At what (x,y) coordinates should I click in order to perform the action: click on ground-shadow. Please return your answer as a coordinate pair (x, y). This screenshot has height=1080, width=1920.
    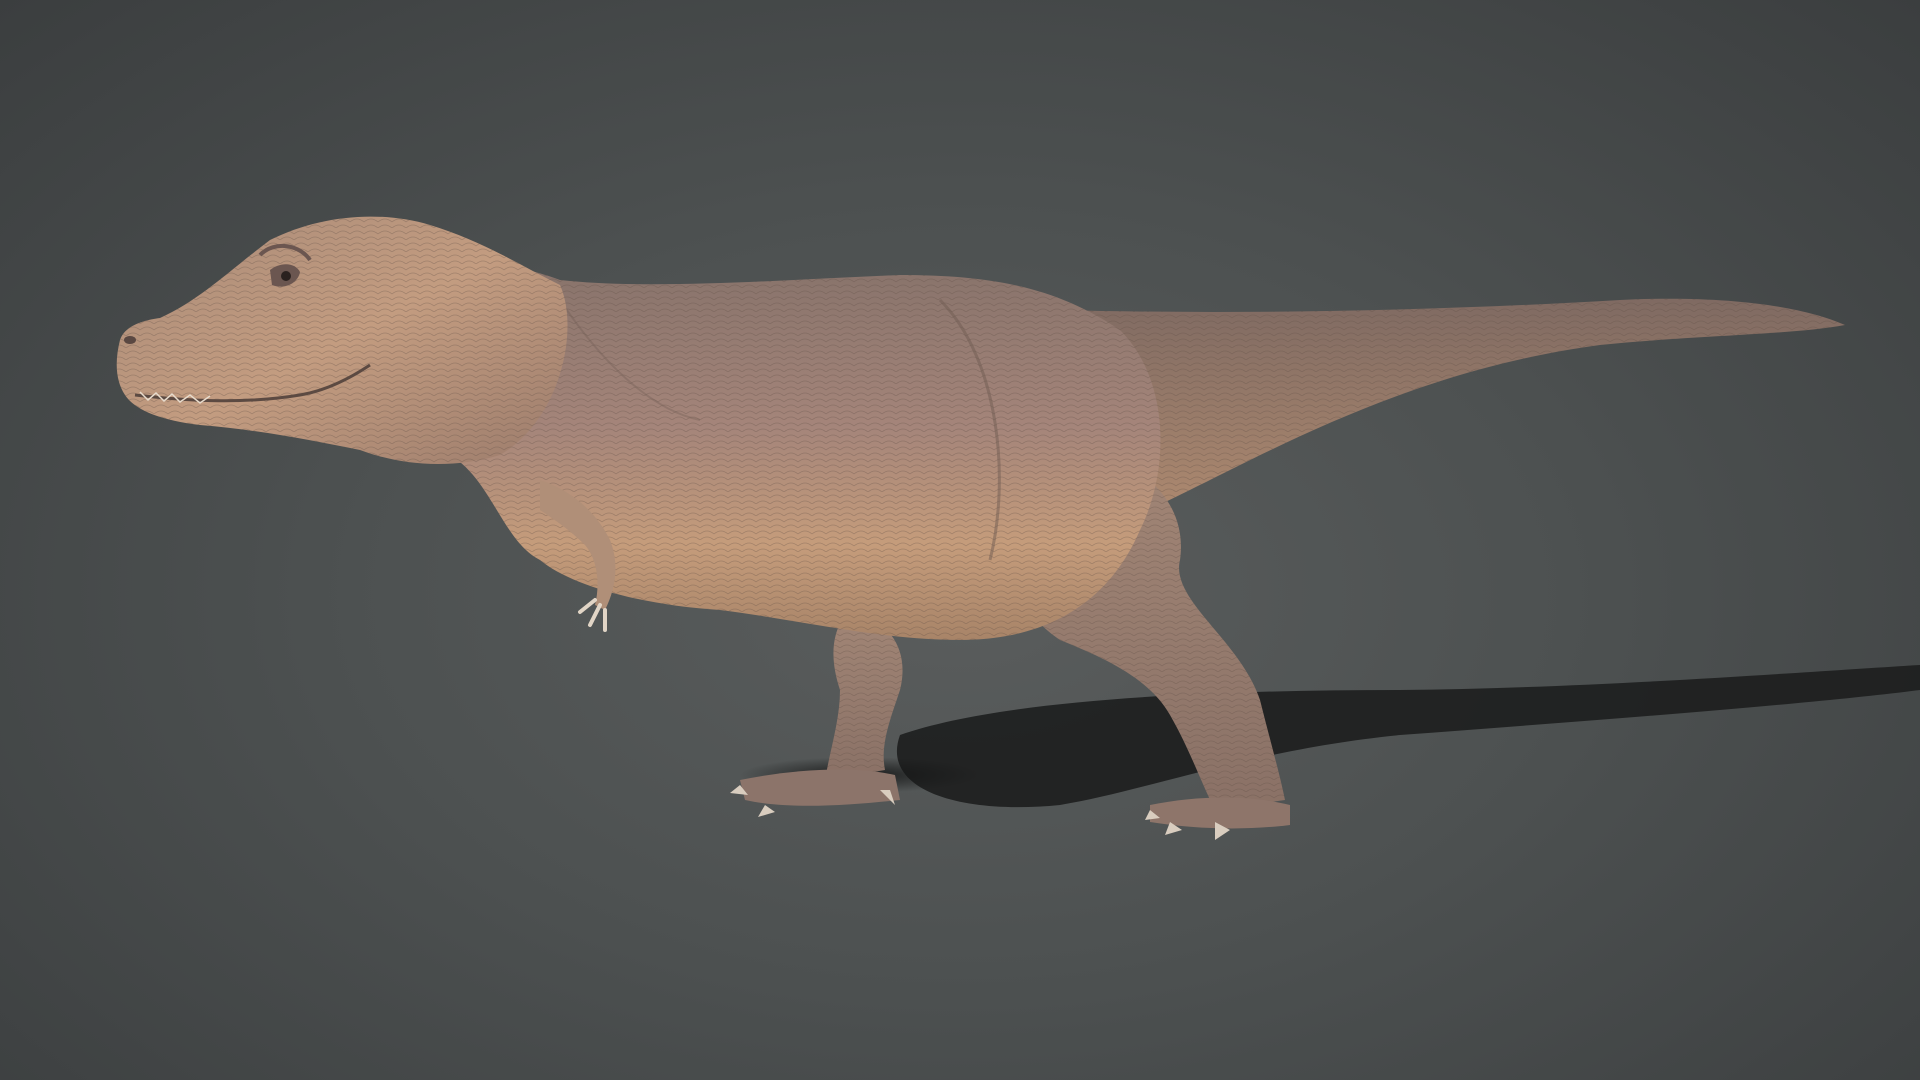
    Looking at the image, I should click on (1330, 736).